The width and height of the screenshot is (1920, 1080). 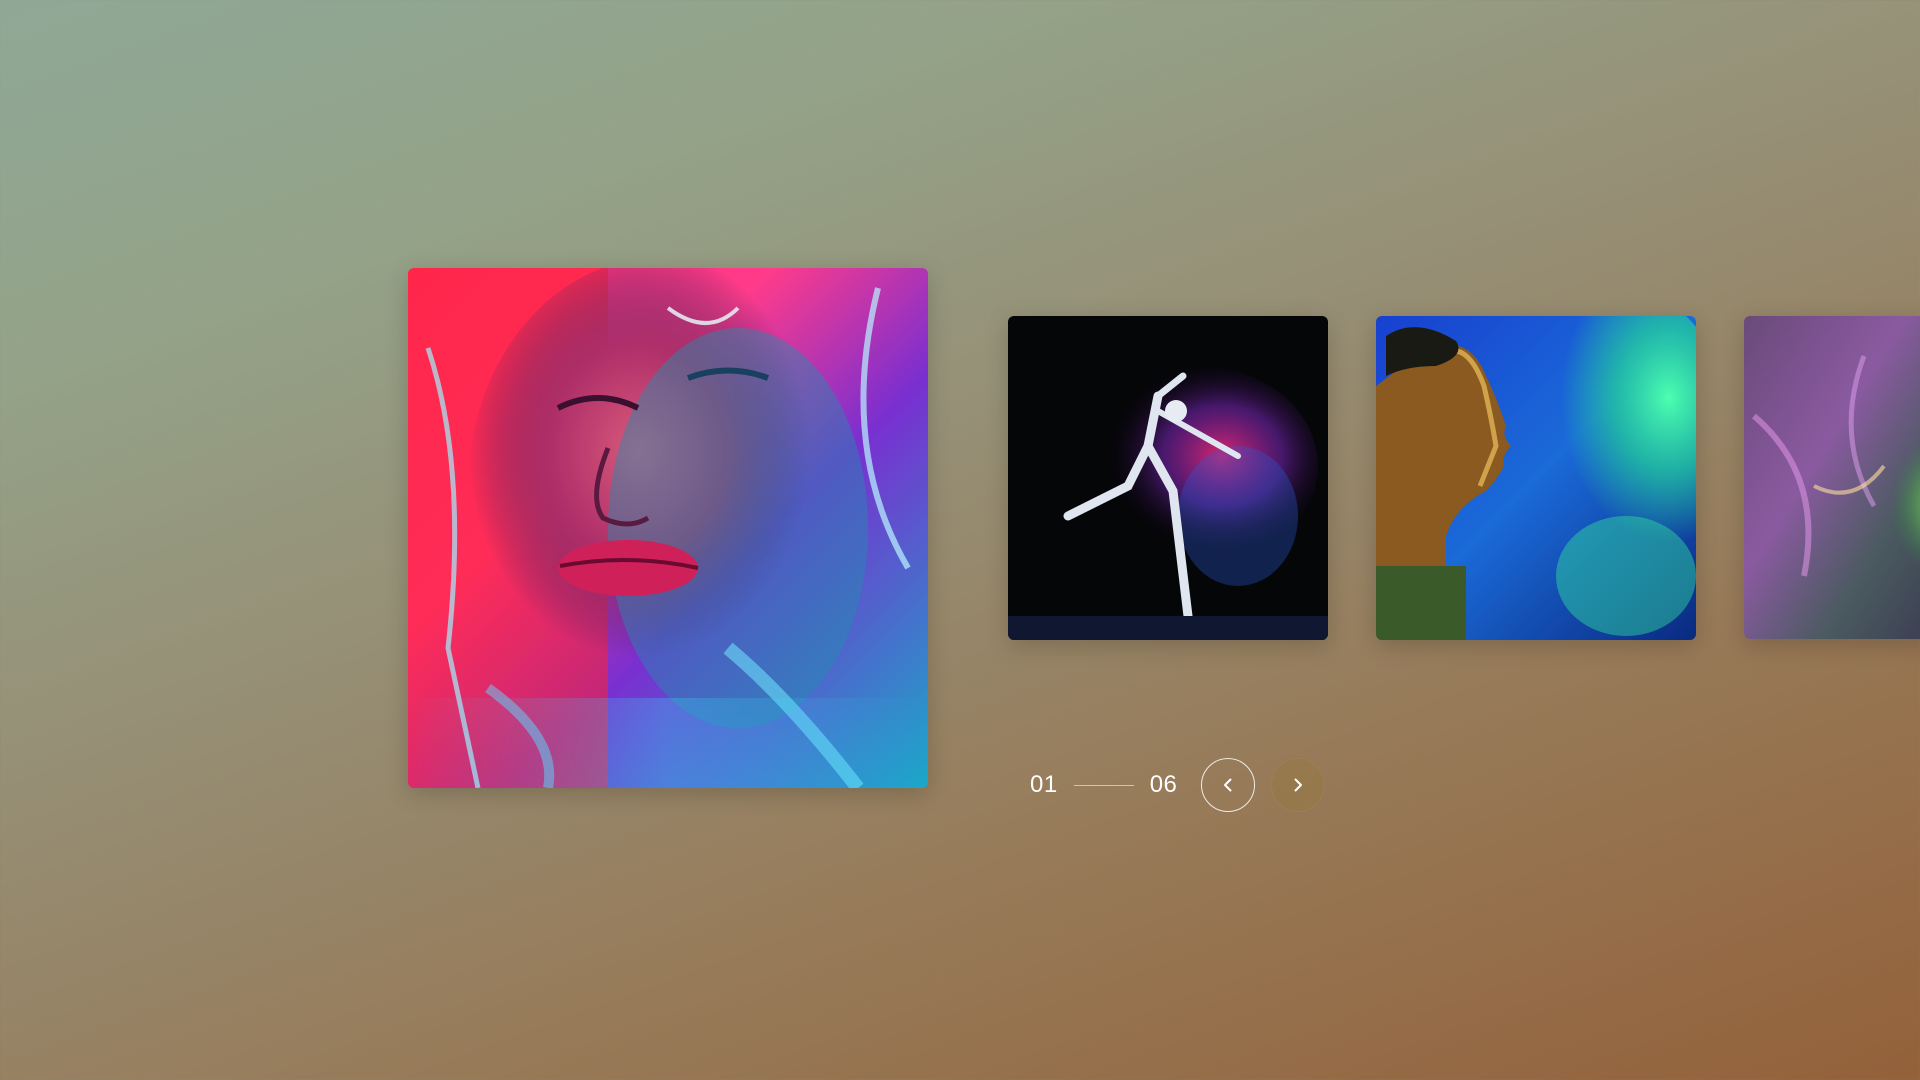 I want to click on abstract-texture-image, so click(x=1832, y=477).